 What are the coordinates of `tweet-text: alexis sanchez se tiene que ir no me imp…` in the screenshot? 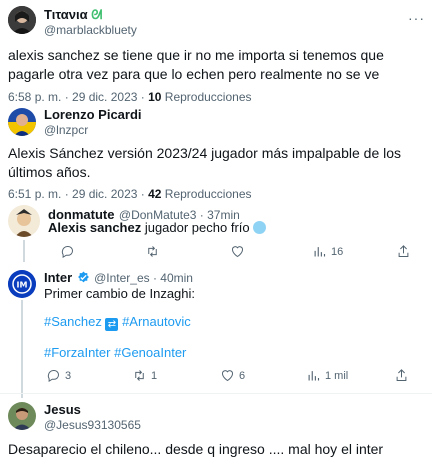 It's located at (196, 64).